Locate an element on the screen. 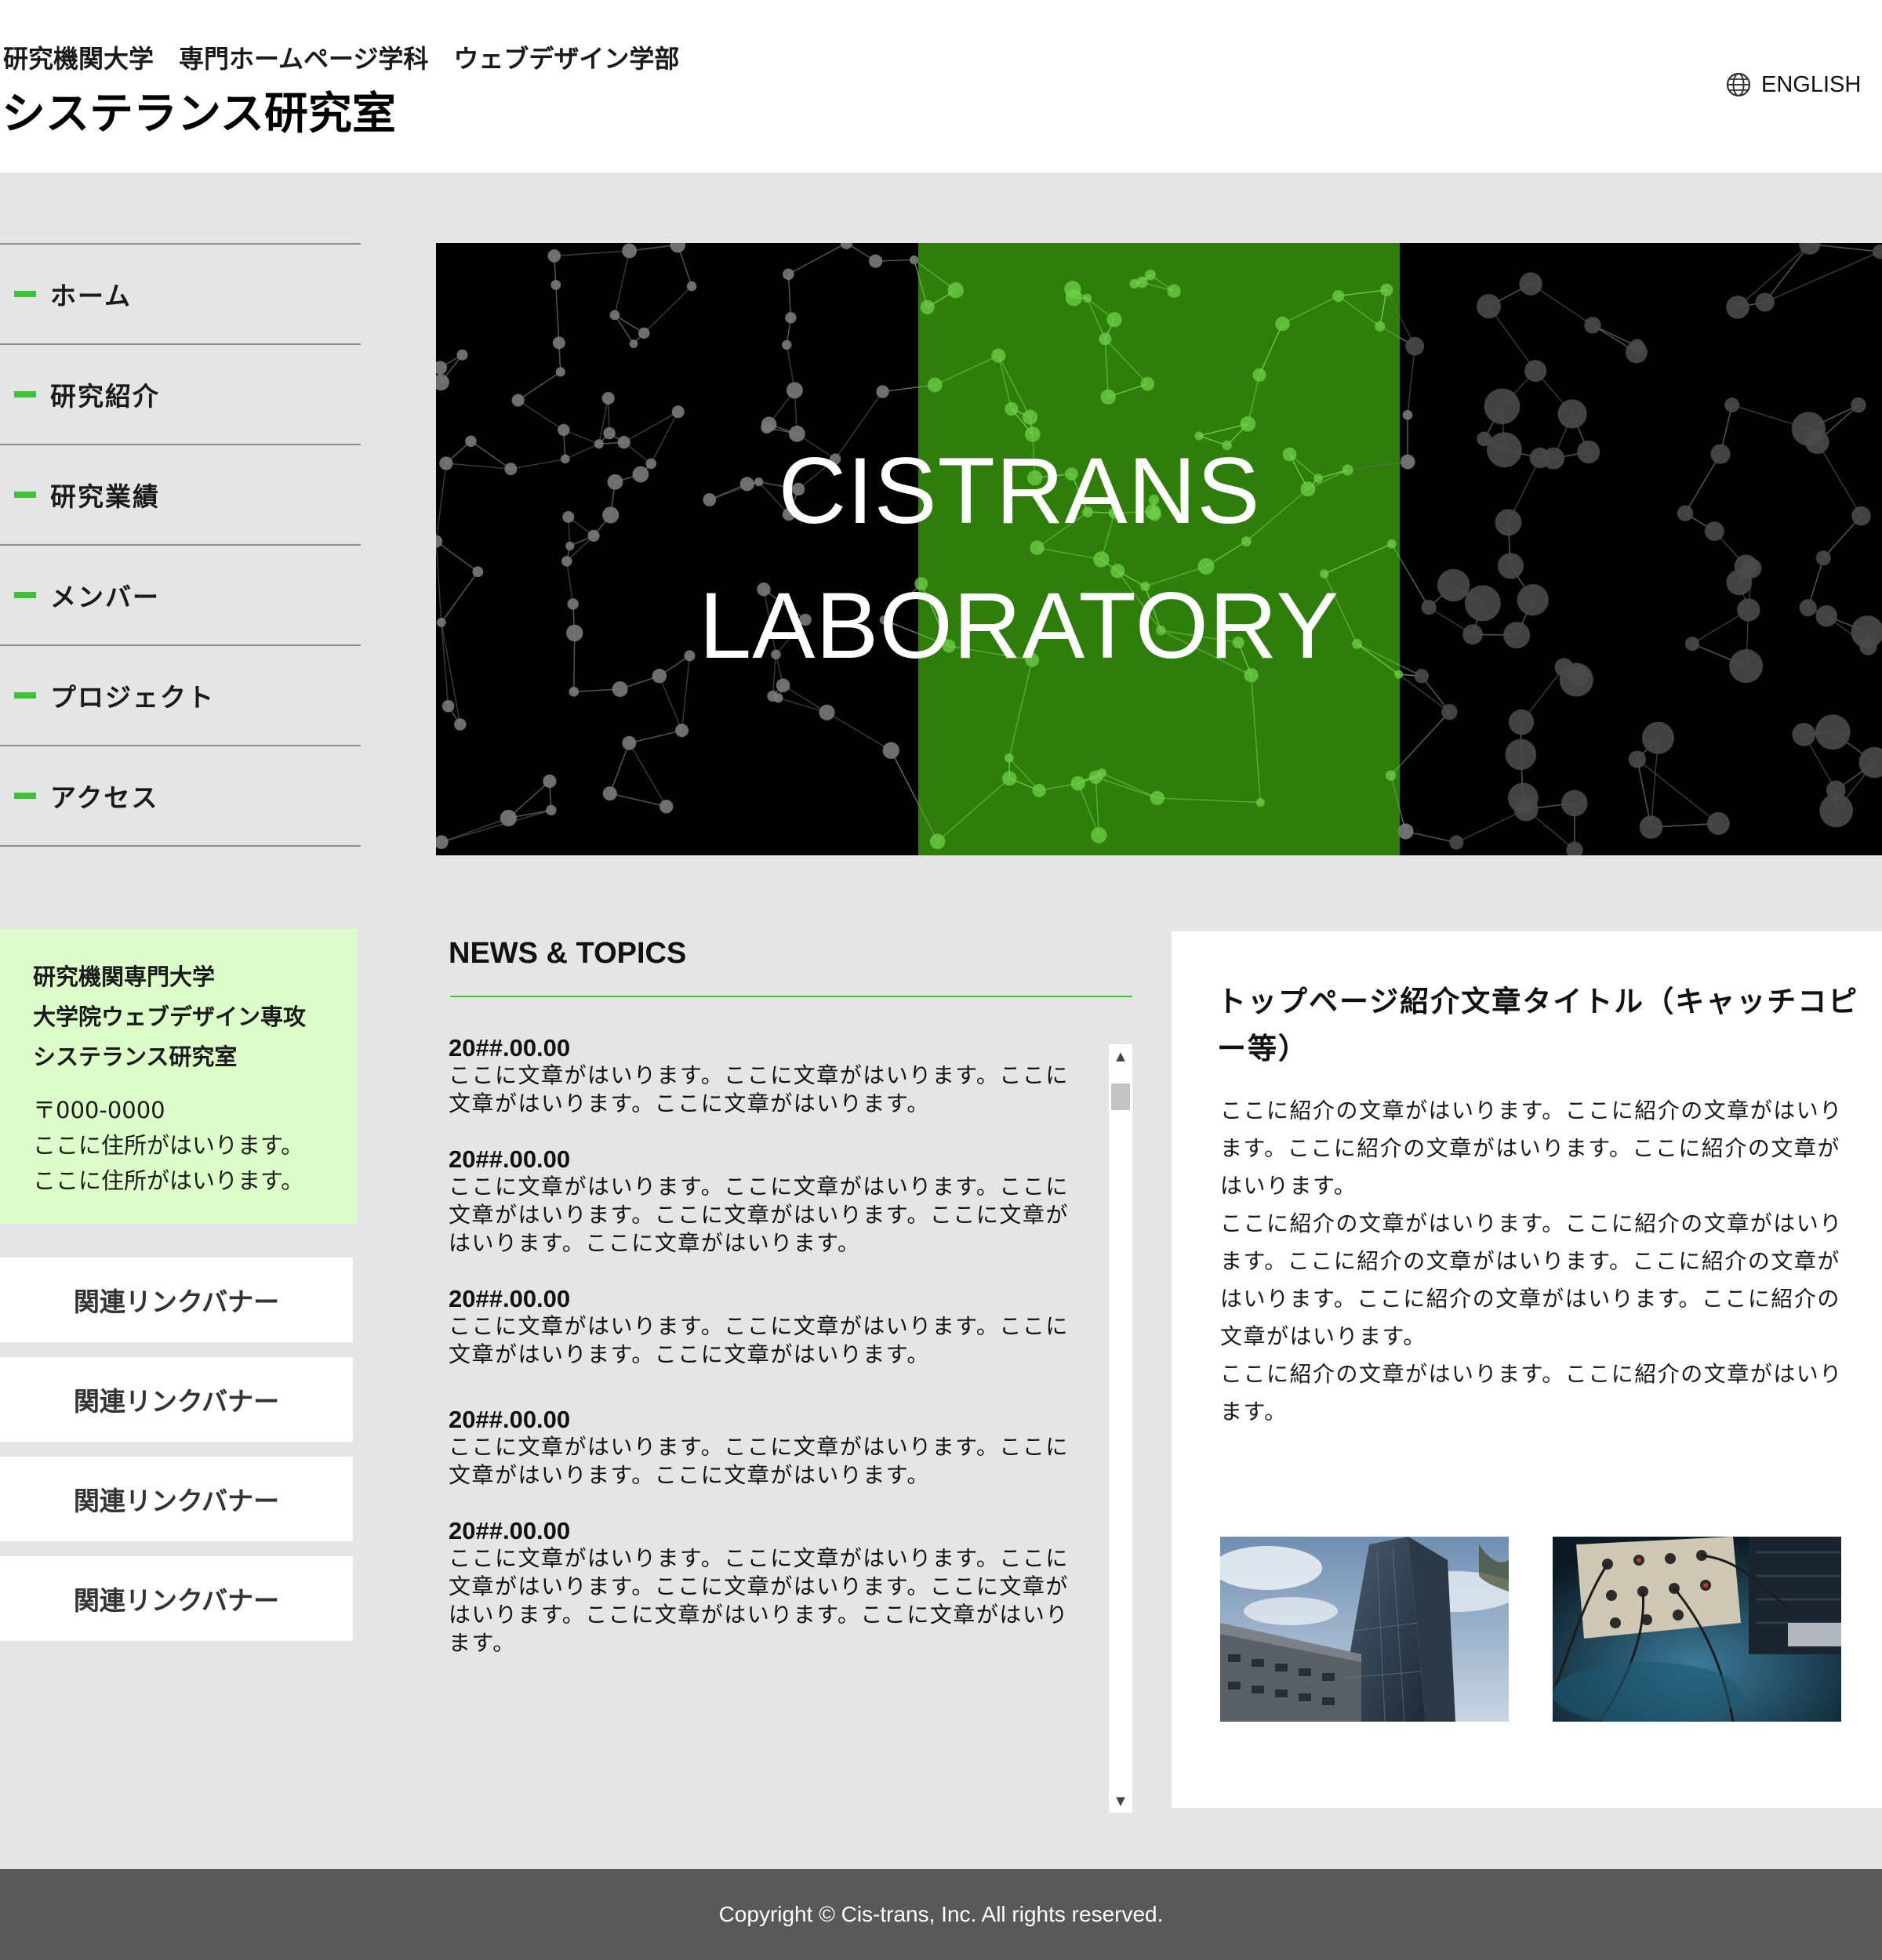 The image size is (1882, 1960). intro-title: トップページ紹介文章タイトル（キャッチコピー等） is located at coordinates (1538, 1025).